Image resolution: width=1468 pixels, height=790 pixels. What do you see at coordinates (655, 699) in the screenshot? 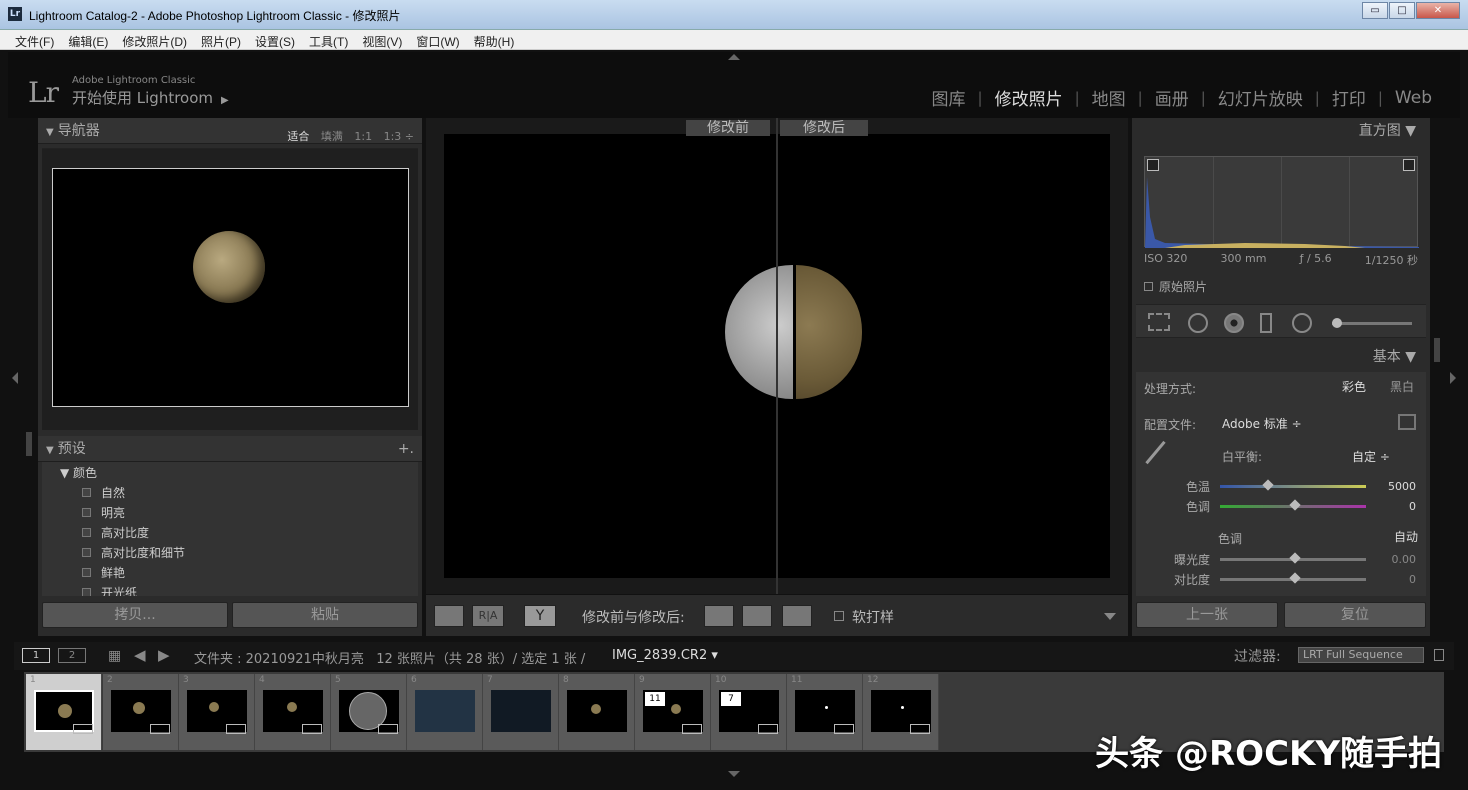
I see `stack-count-badge: 11` at bounding box center [655, 699].